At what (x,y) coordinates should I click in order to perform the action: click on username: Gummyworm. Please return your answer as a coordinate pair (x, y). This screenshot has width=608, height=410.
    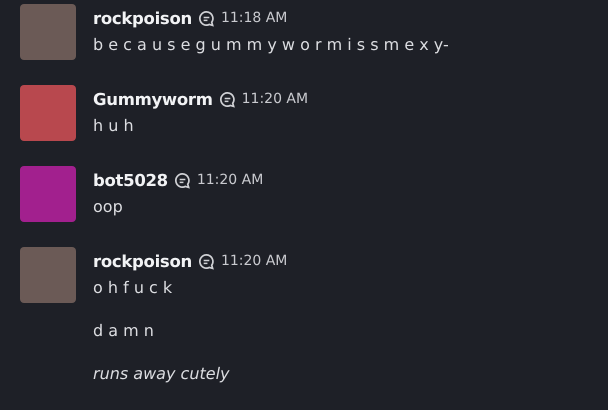
    Looking at the image, I should click on (153, 99).